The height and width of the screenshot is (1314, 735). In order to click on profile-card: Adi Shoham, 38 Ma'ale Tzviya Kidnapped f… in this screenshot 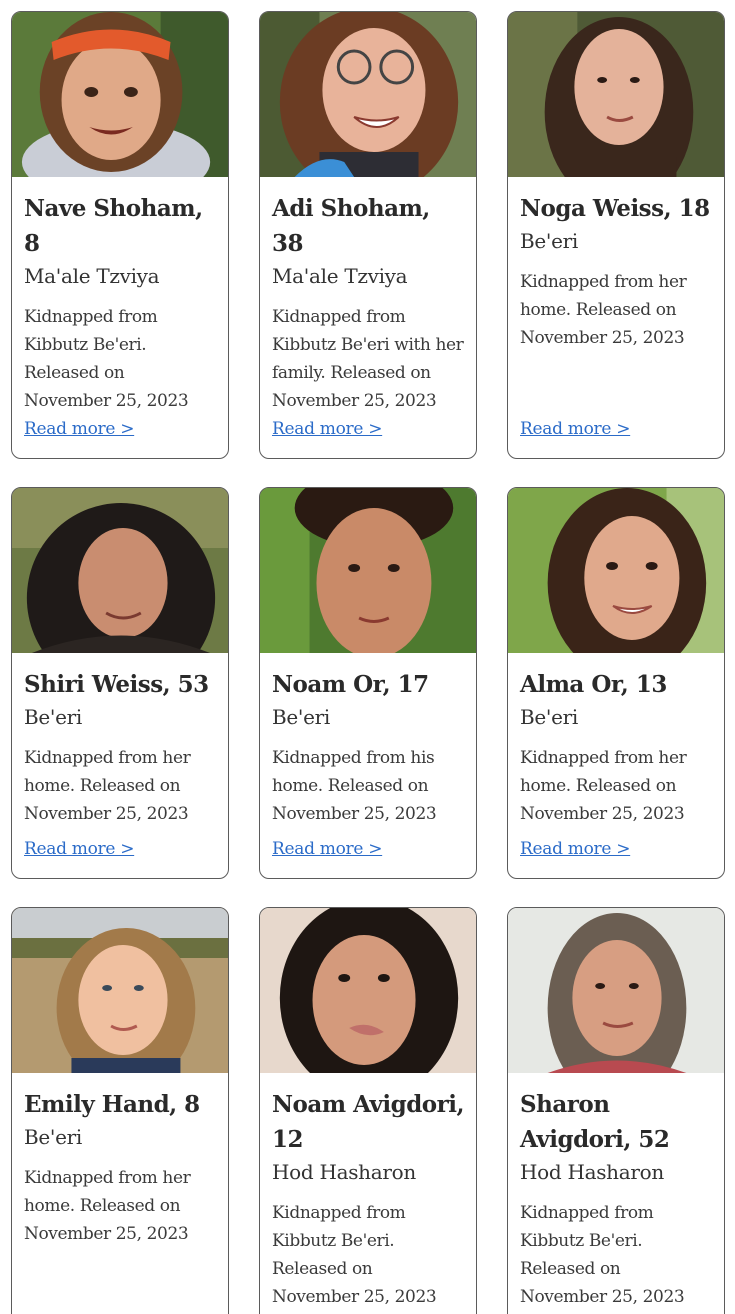, I will do `click(368, 235)`.